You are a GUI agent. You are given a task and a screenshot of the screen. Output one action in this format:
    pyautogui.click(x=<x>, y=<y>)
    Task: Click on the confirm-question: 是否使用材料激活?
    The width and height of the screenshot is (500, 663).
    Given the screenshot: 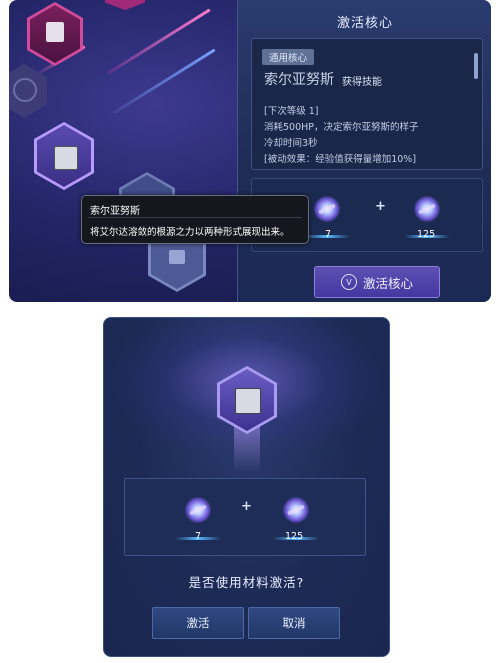 What is the action you would take?
    pyautogui.click(x=246, y=582)
    